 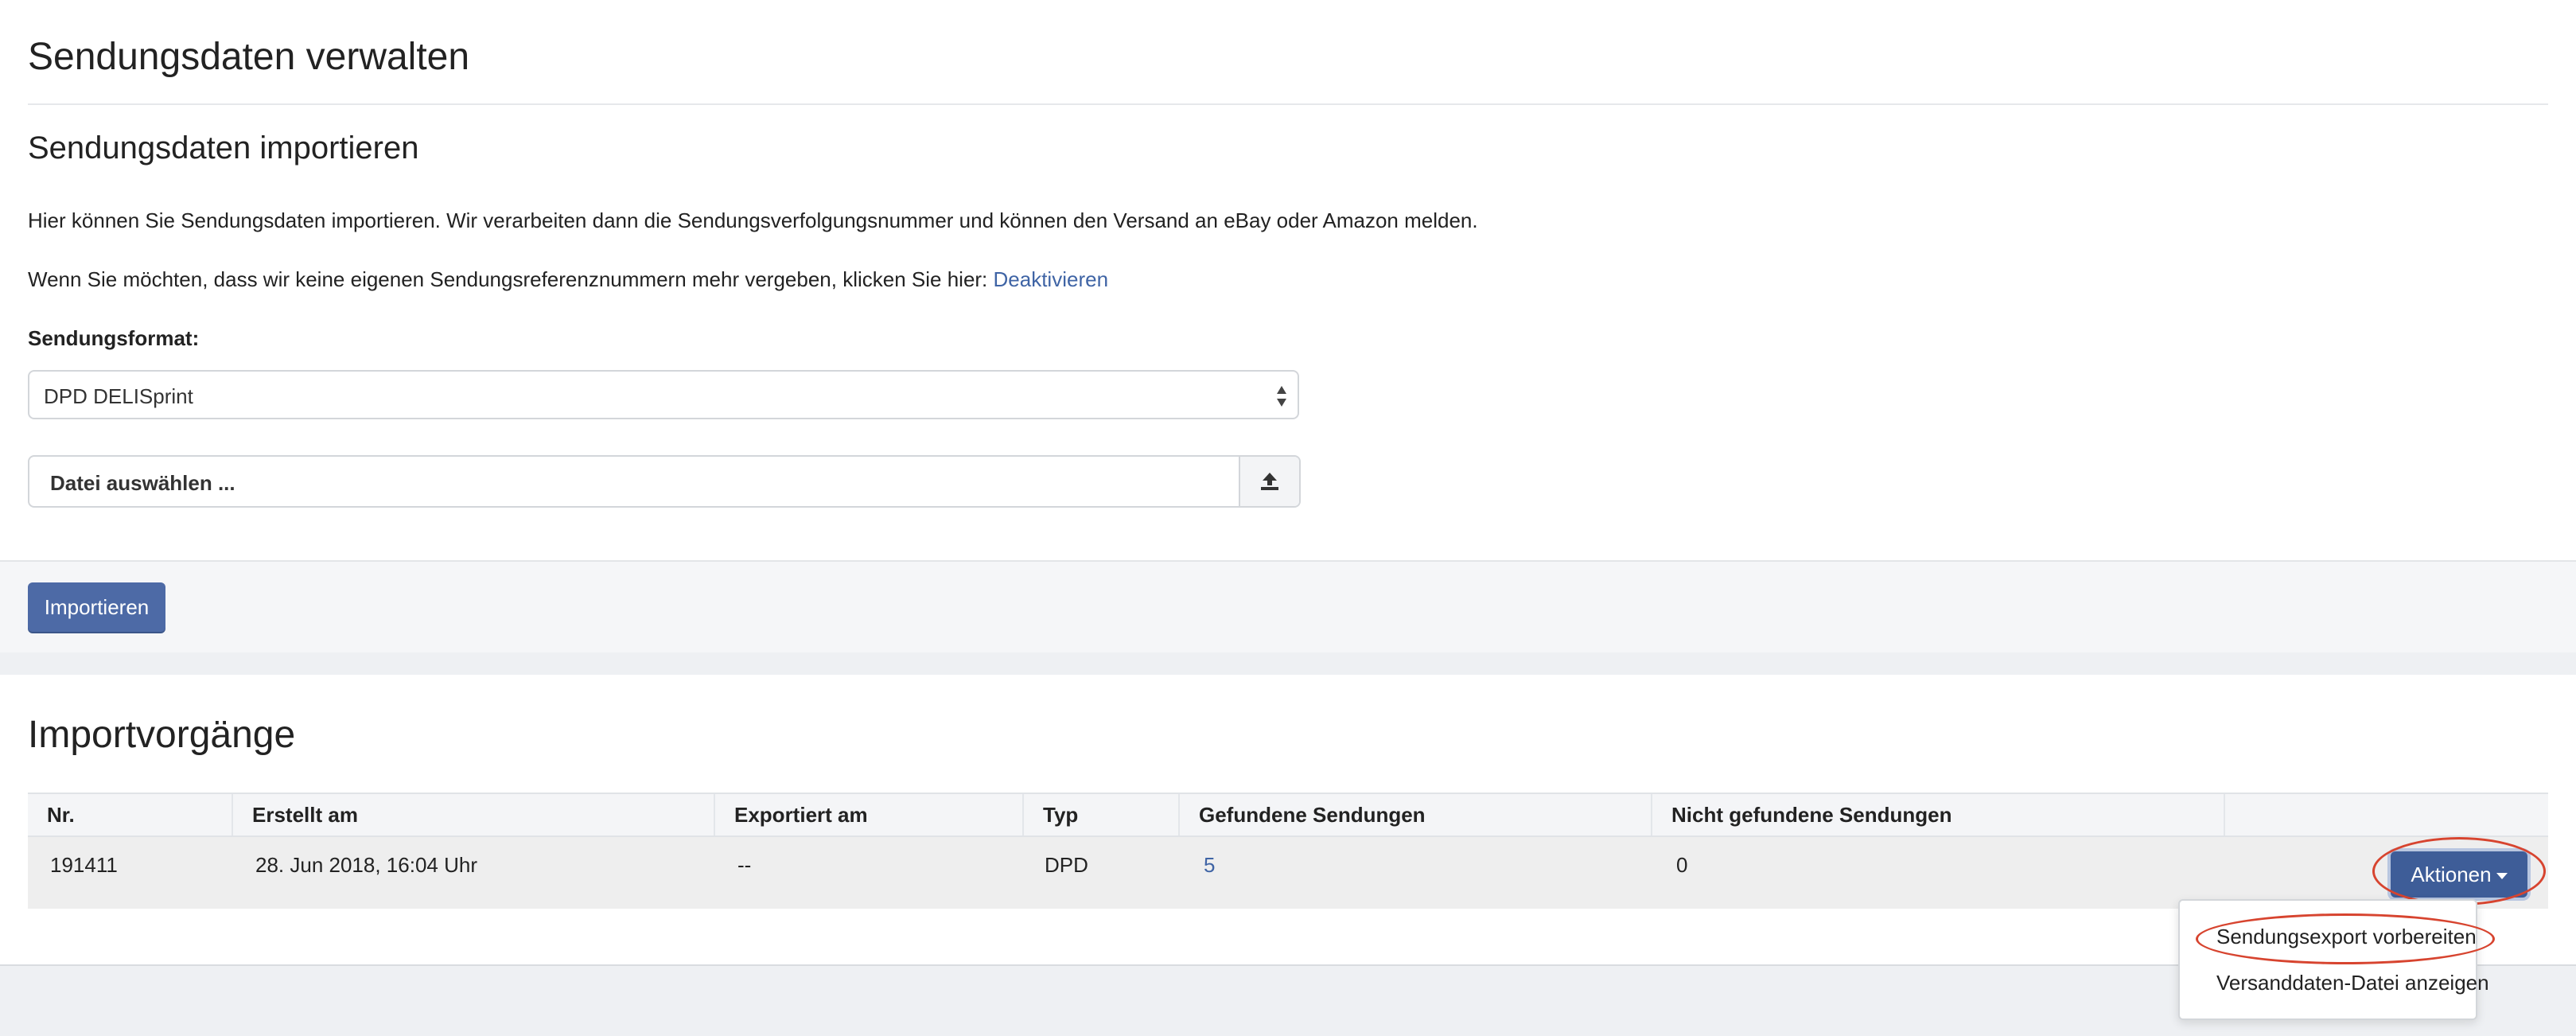 I want to click on menu-item-prepare-export: Sendungsexport vorbereiten, so click(x=2347, y=937).